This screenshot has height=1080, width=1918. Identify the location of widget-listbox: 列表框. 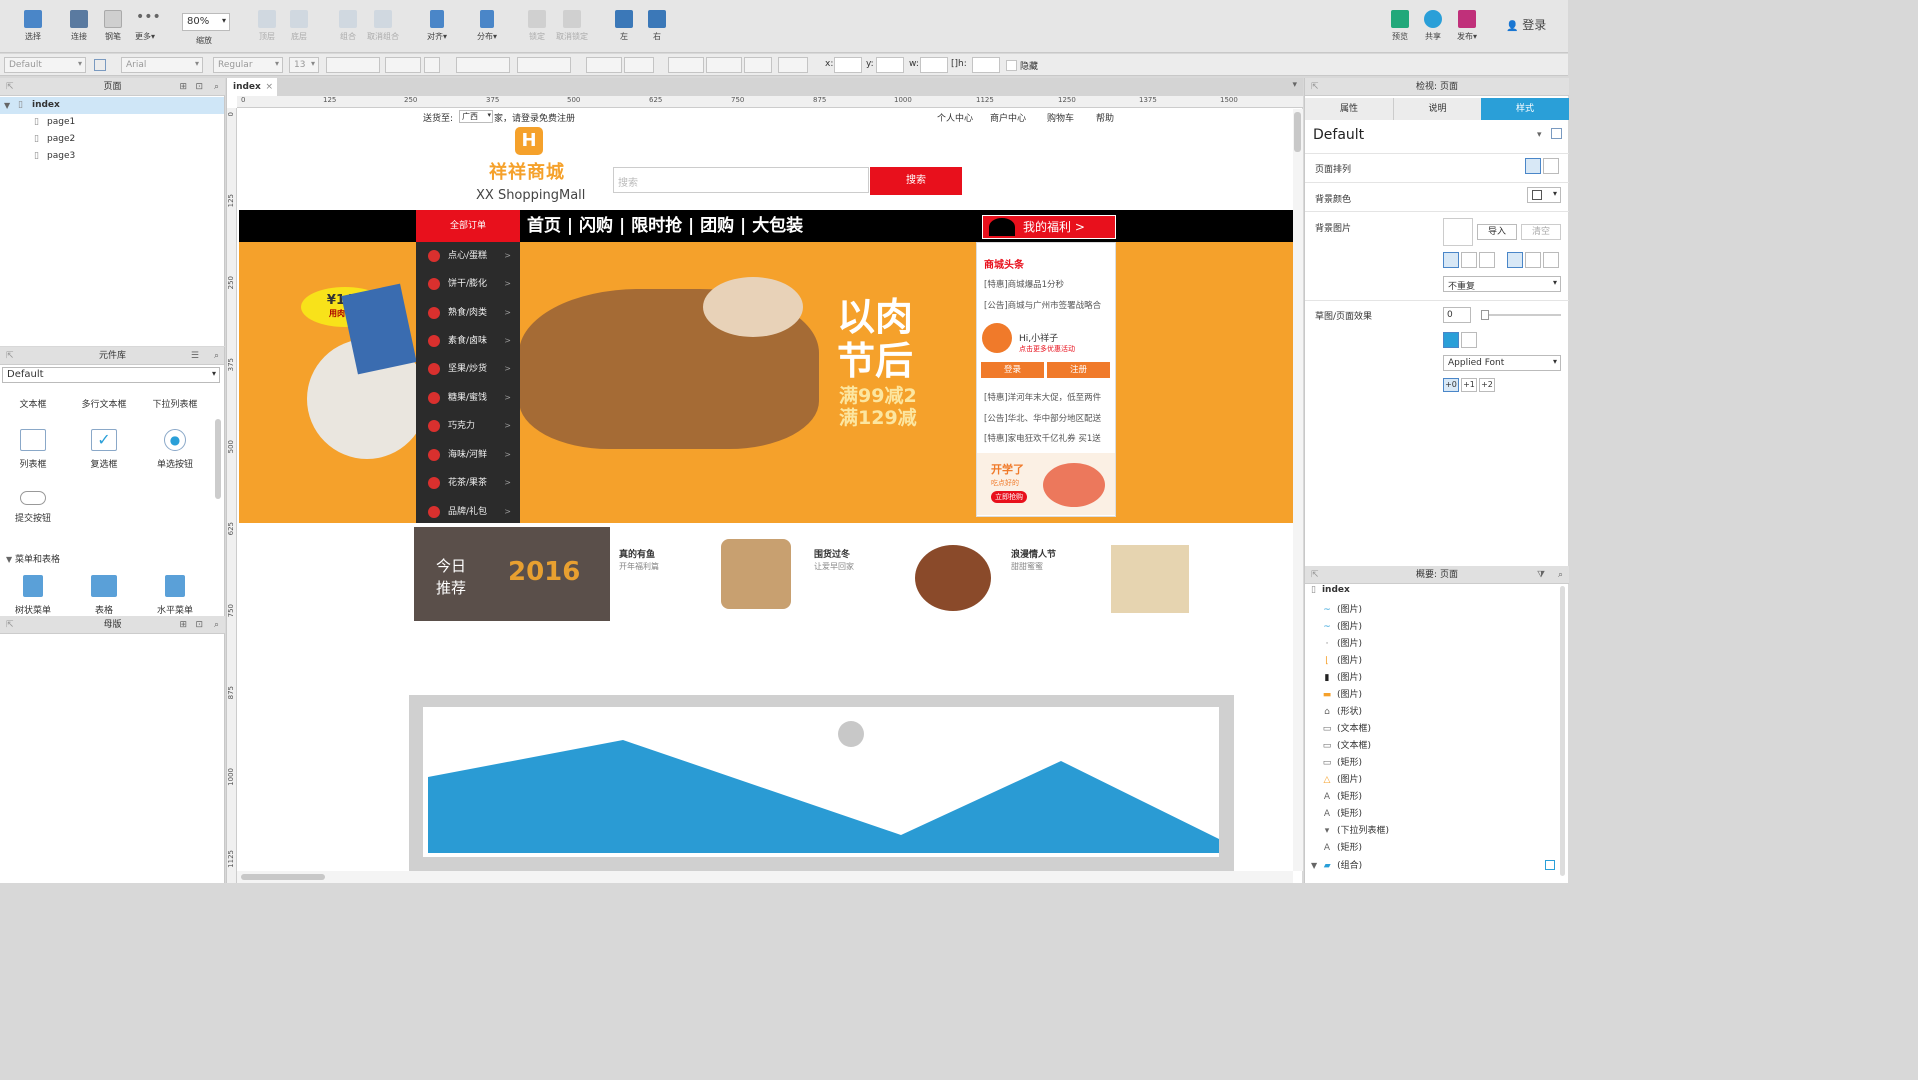
(33, 449).